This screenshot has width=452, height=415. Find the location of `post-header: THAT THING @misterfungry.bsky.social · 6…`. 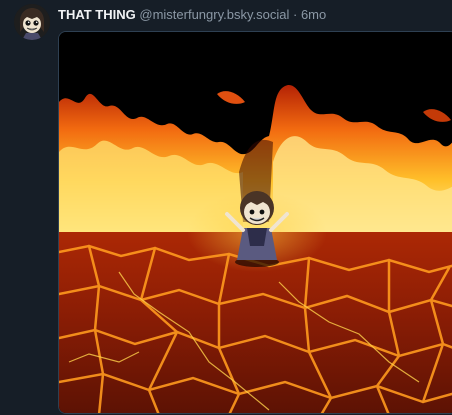

post-header: THAT THING @misterfungry.bsky.social · 6… is located at coordinates (192, 15).